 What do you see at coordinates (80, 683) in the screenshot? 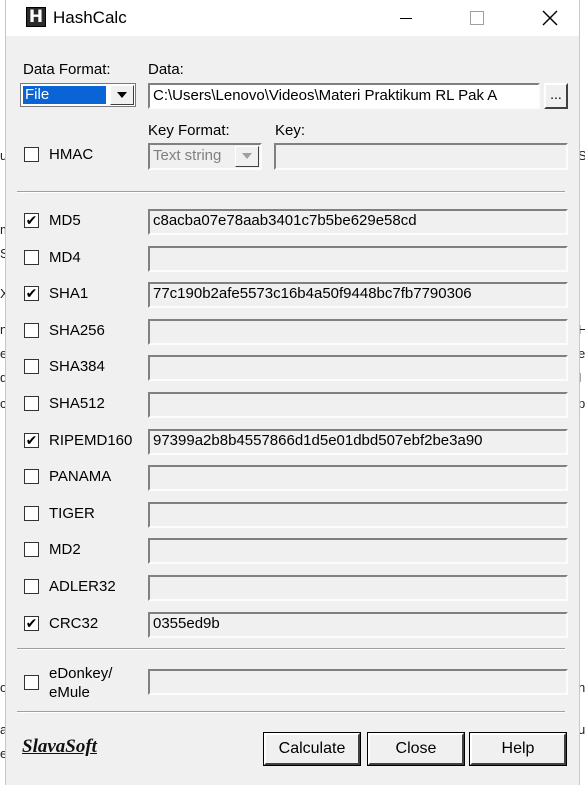
I see `edonkey-label: eDonkey/ eMule` at bounding box center [80, 683].